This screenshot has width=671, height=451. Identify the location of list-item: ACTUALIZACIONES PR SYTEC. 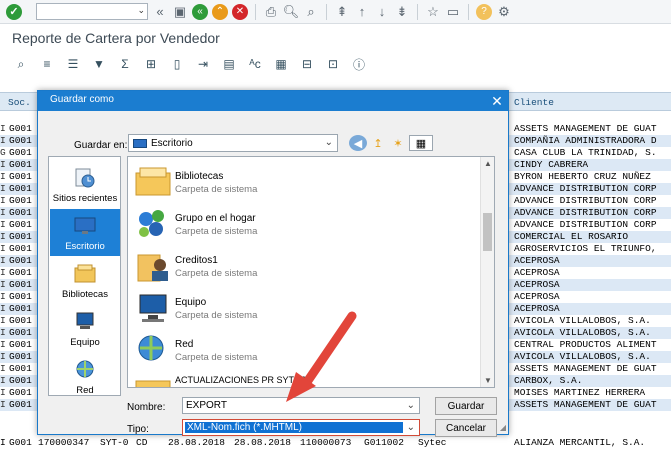
(302, 379).